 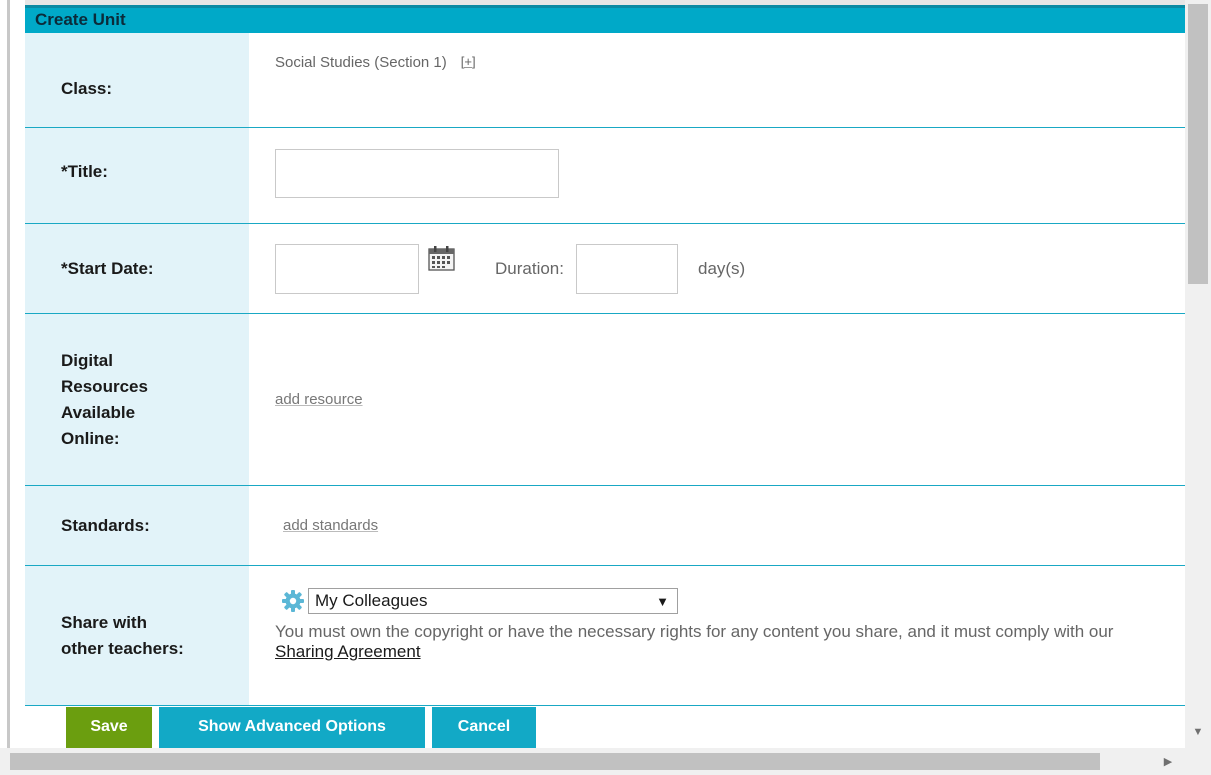 What do you see at coordinates (721, 268) in the screenshot?
I see `duration-unit: day(s)` at bounding box center [721, 268].